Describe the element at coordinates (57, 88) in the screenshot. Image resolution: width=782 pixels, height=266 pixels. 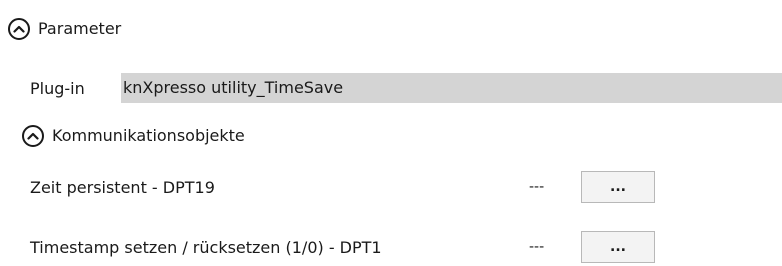
I see `plugin-label: Plug-in` at that location.